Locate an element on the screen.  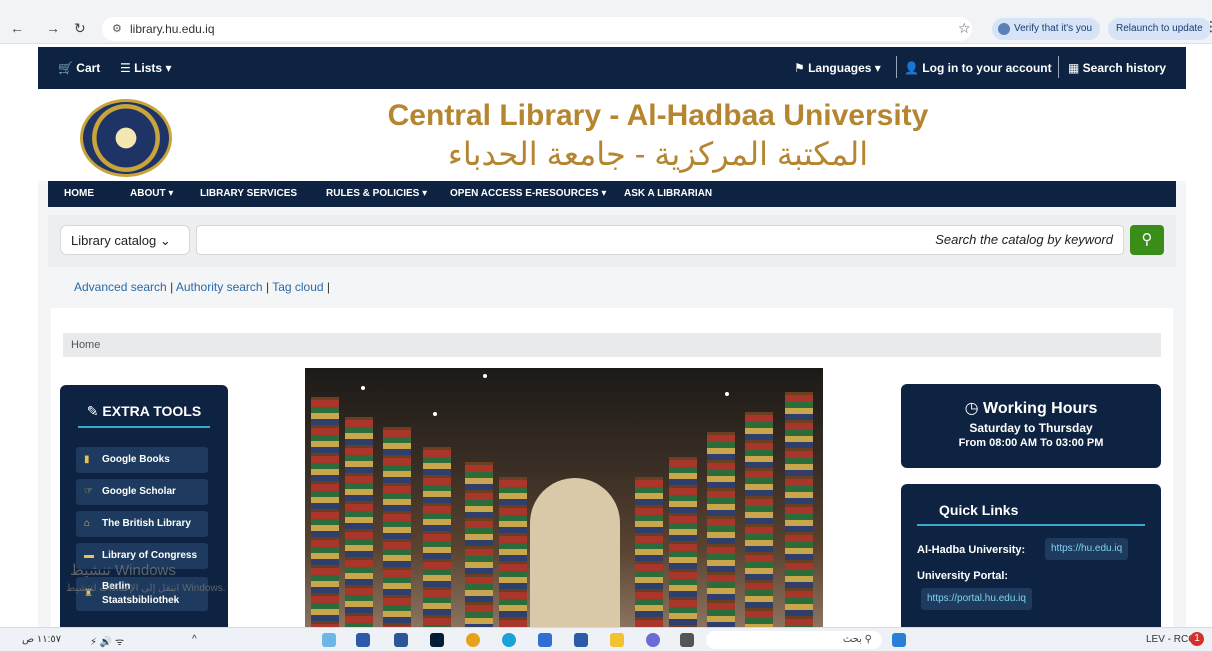
search-history-link: ▦ Search history is located at coordinates (1117, 68).